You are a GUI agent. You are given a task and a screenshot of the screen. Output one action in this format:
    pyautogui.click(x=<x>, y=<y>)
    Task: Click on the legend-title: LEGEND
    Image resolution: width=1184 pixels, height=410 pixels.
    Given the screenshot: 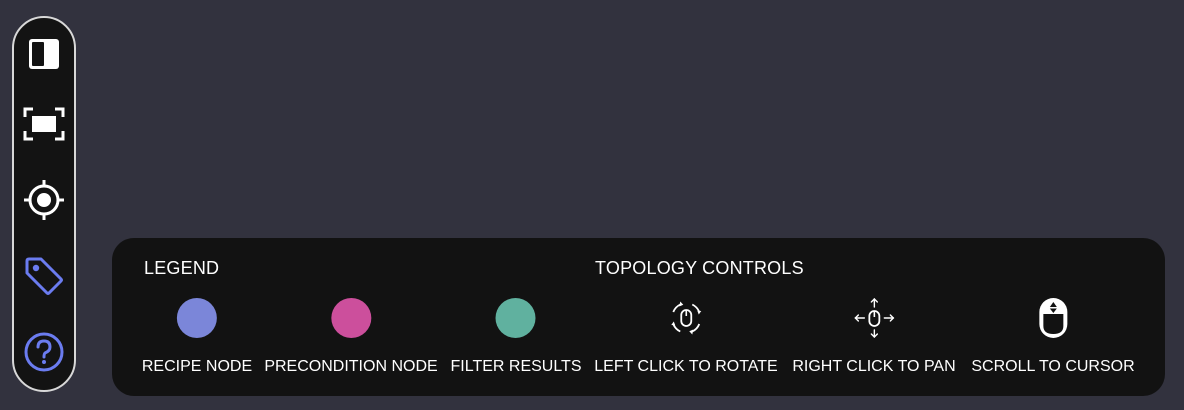 What is the action you would take?
    pyautogui.click(x=182, y=268)
    